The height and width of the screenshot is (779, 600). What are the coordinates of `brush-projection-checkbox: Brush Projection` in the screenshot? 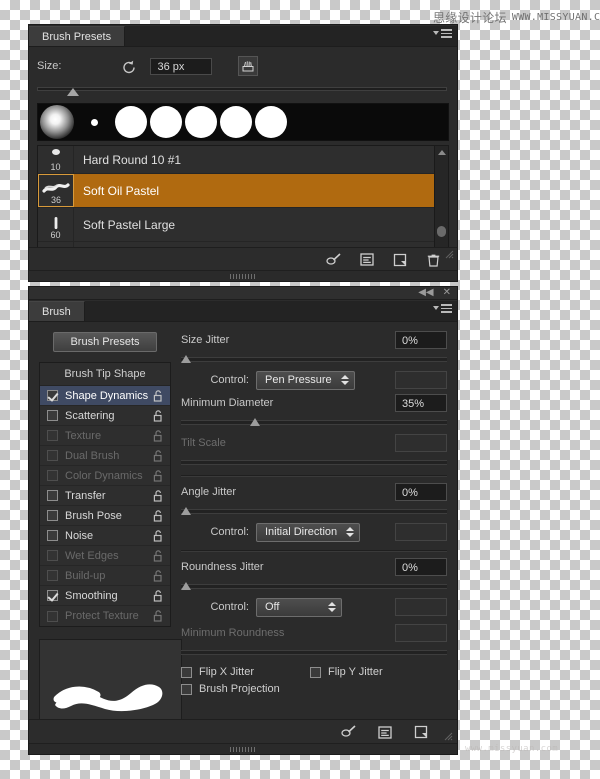 It's located at (230, 689).